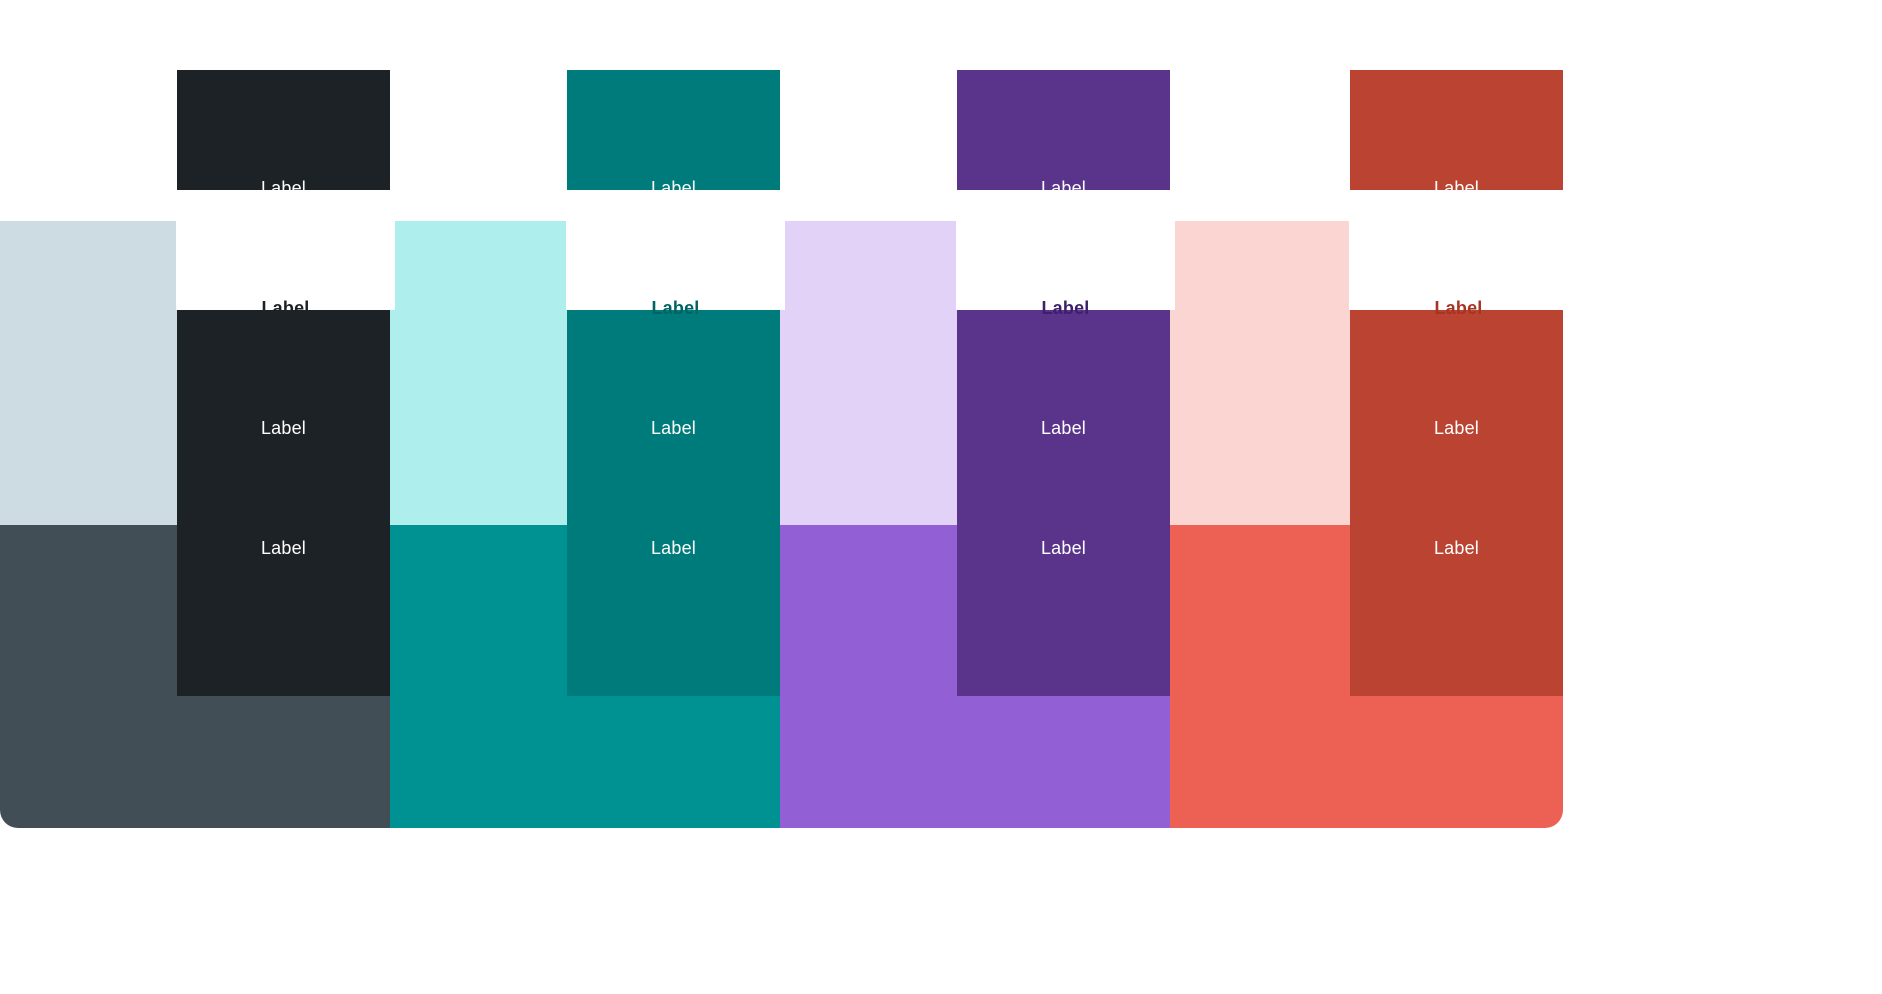  What do you see at coordinates (673, 494) in the screenshot?
I see `nav-rail-item-teal-4: Label` at bounding box center [673, 494].